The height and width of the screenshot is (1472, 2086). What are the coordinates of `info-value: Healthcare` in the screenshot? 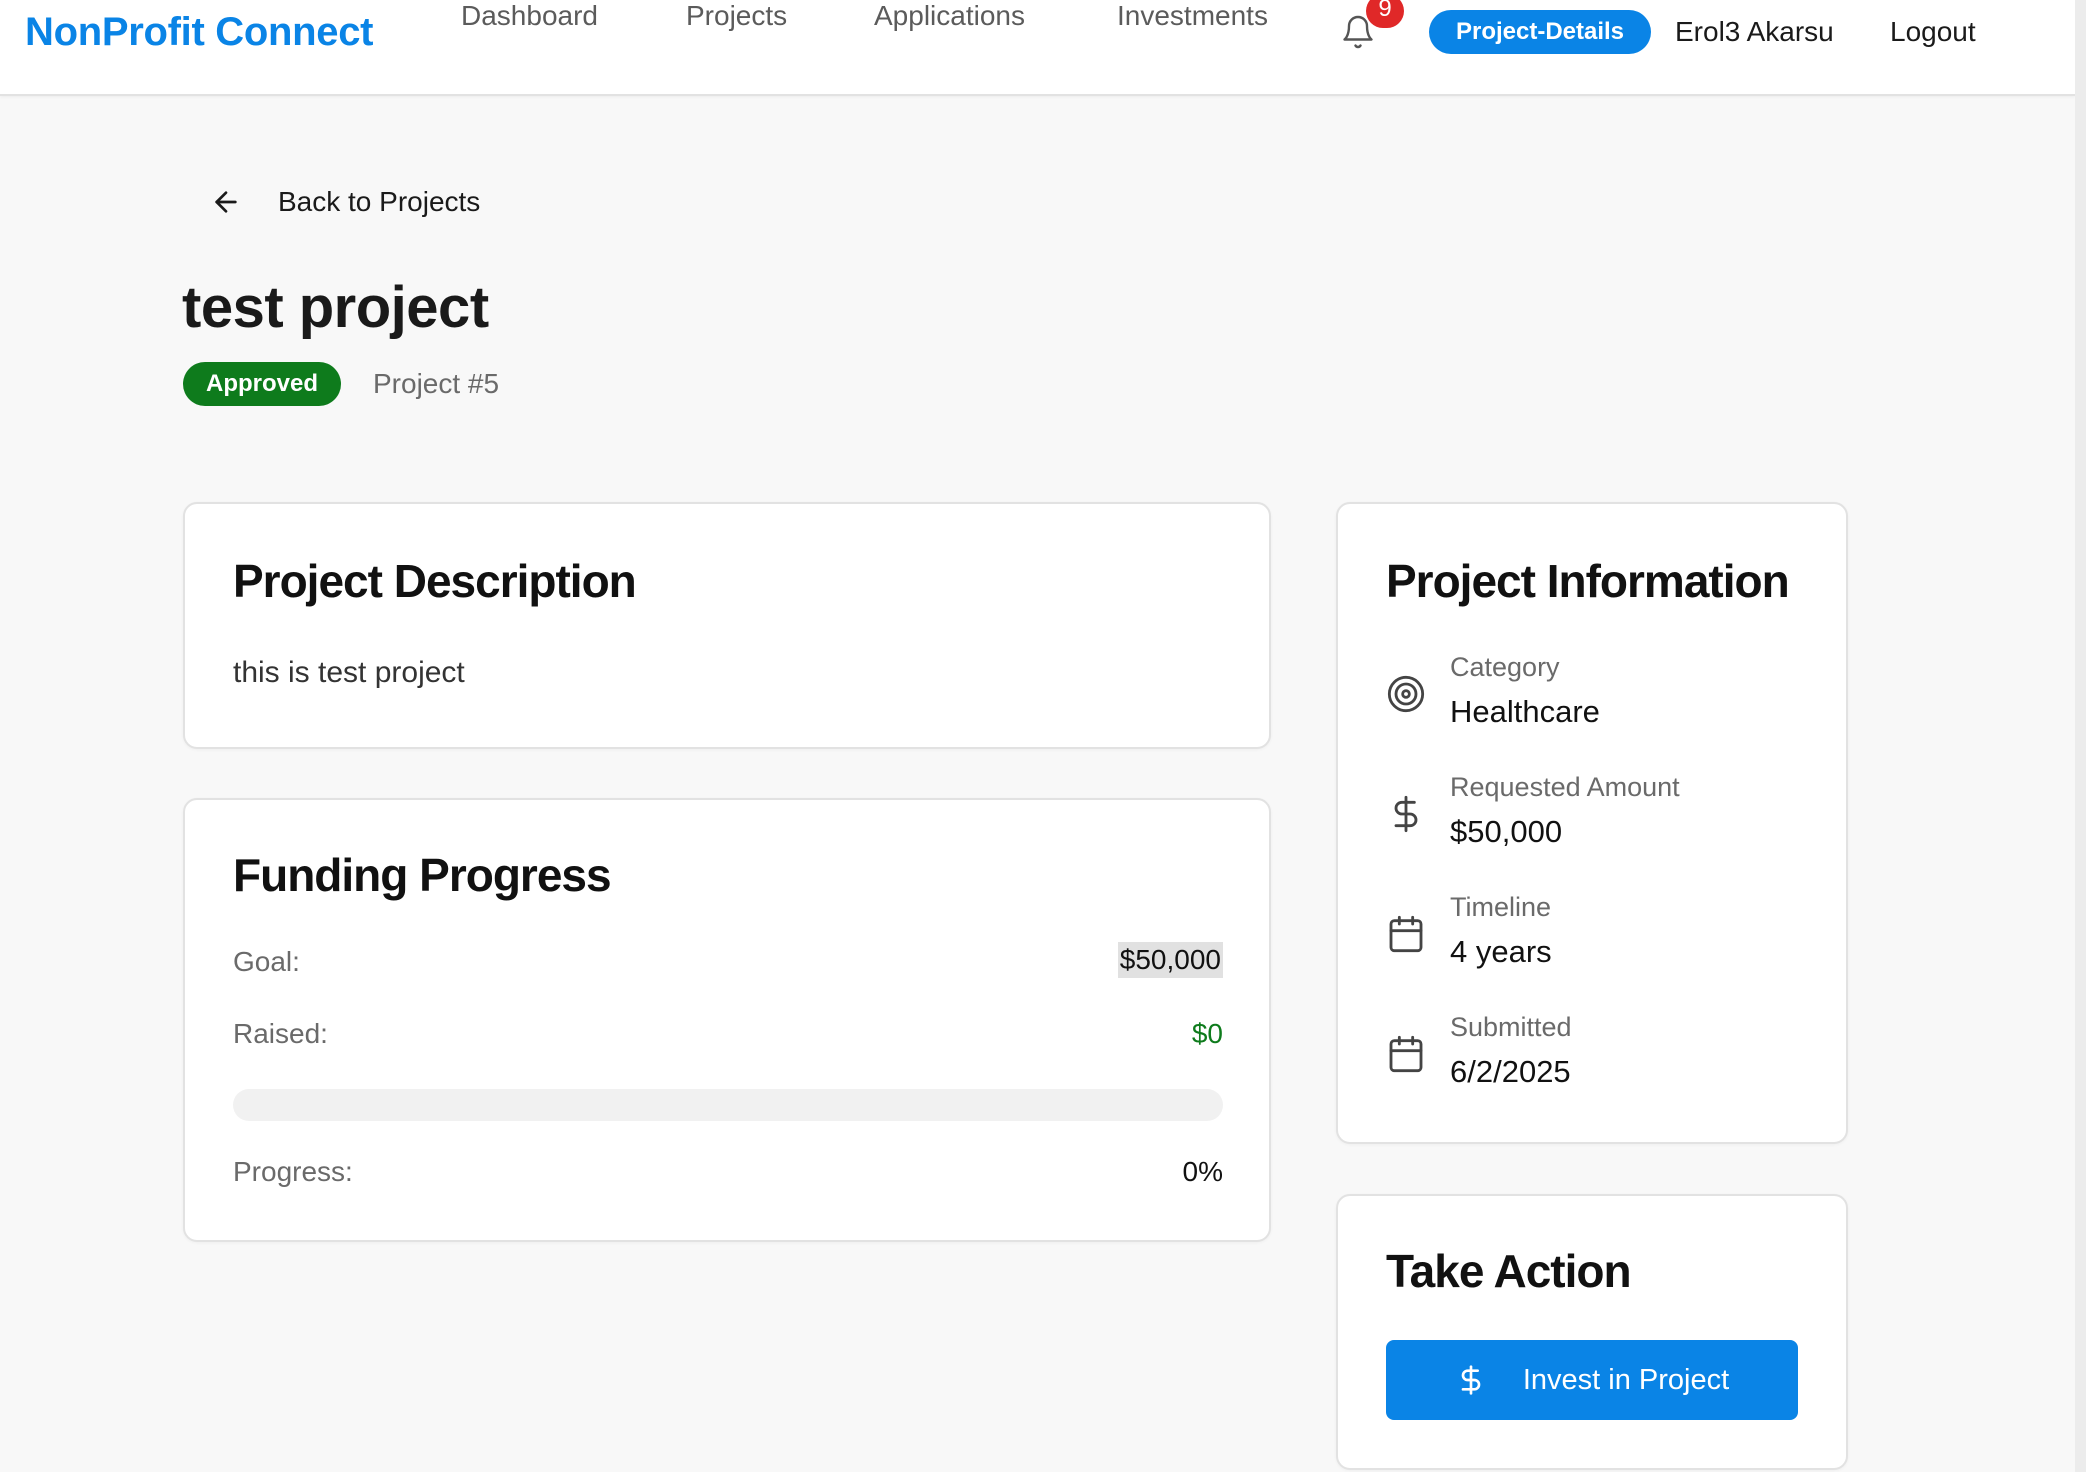 It's located at (1525, 711).